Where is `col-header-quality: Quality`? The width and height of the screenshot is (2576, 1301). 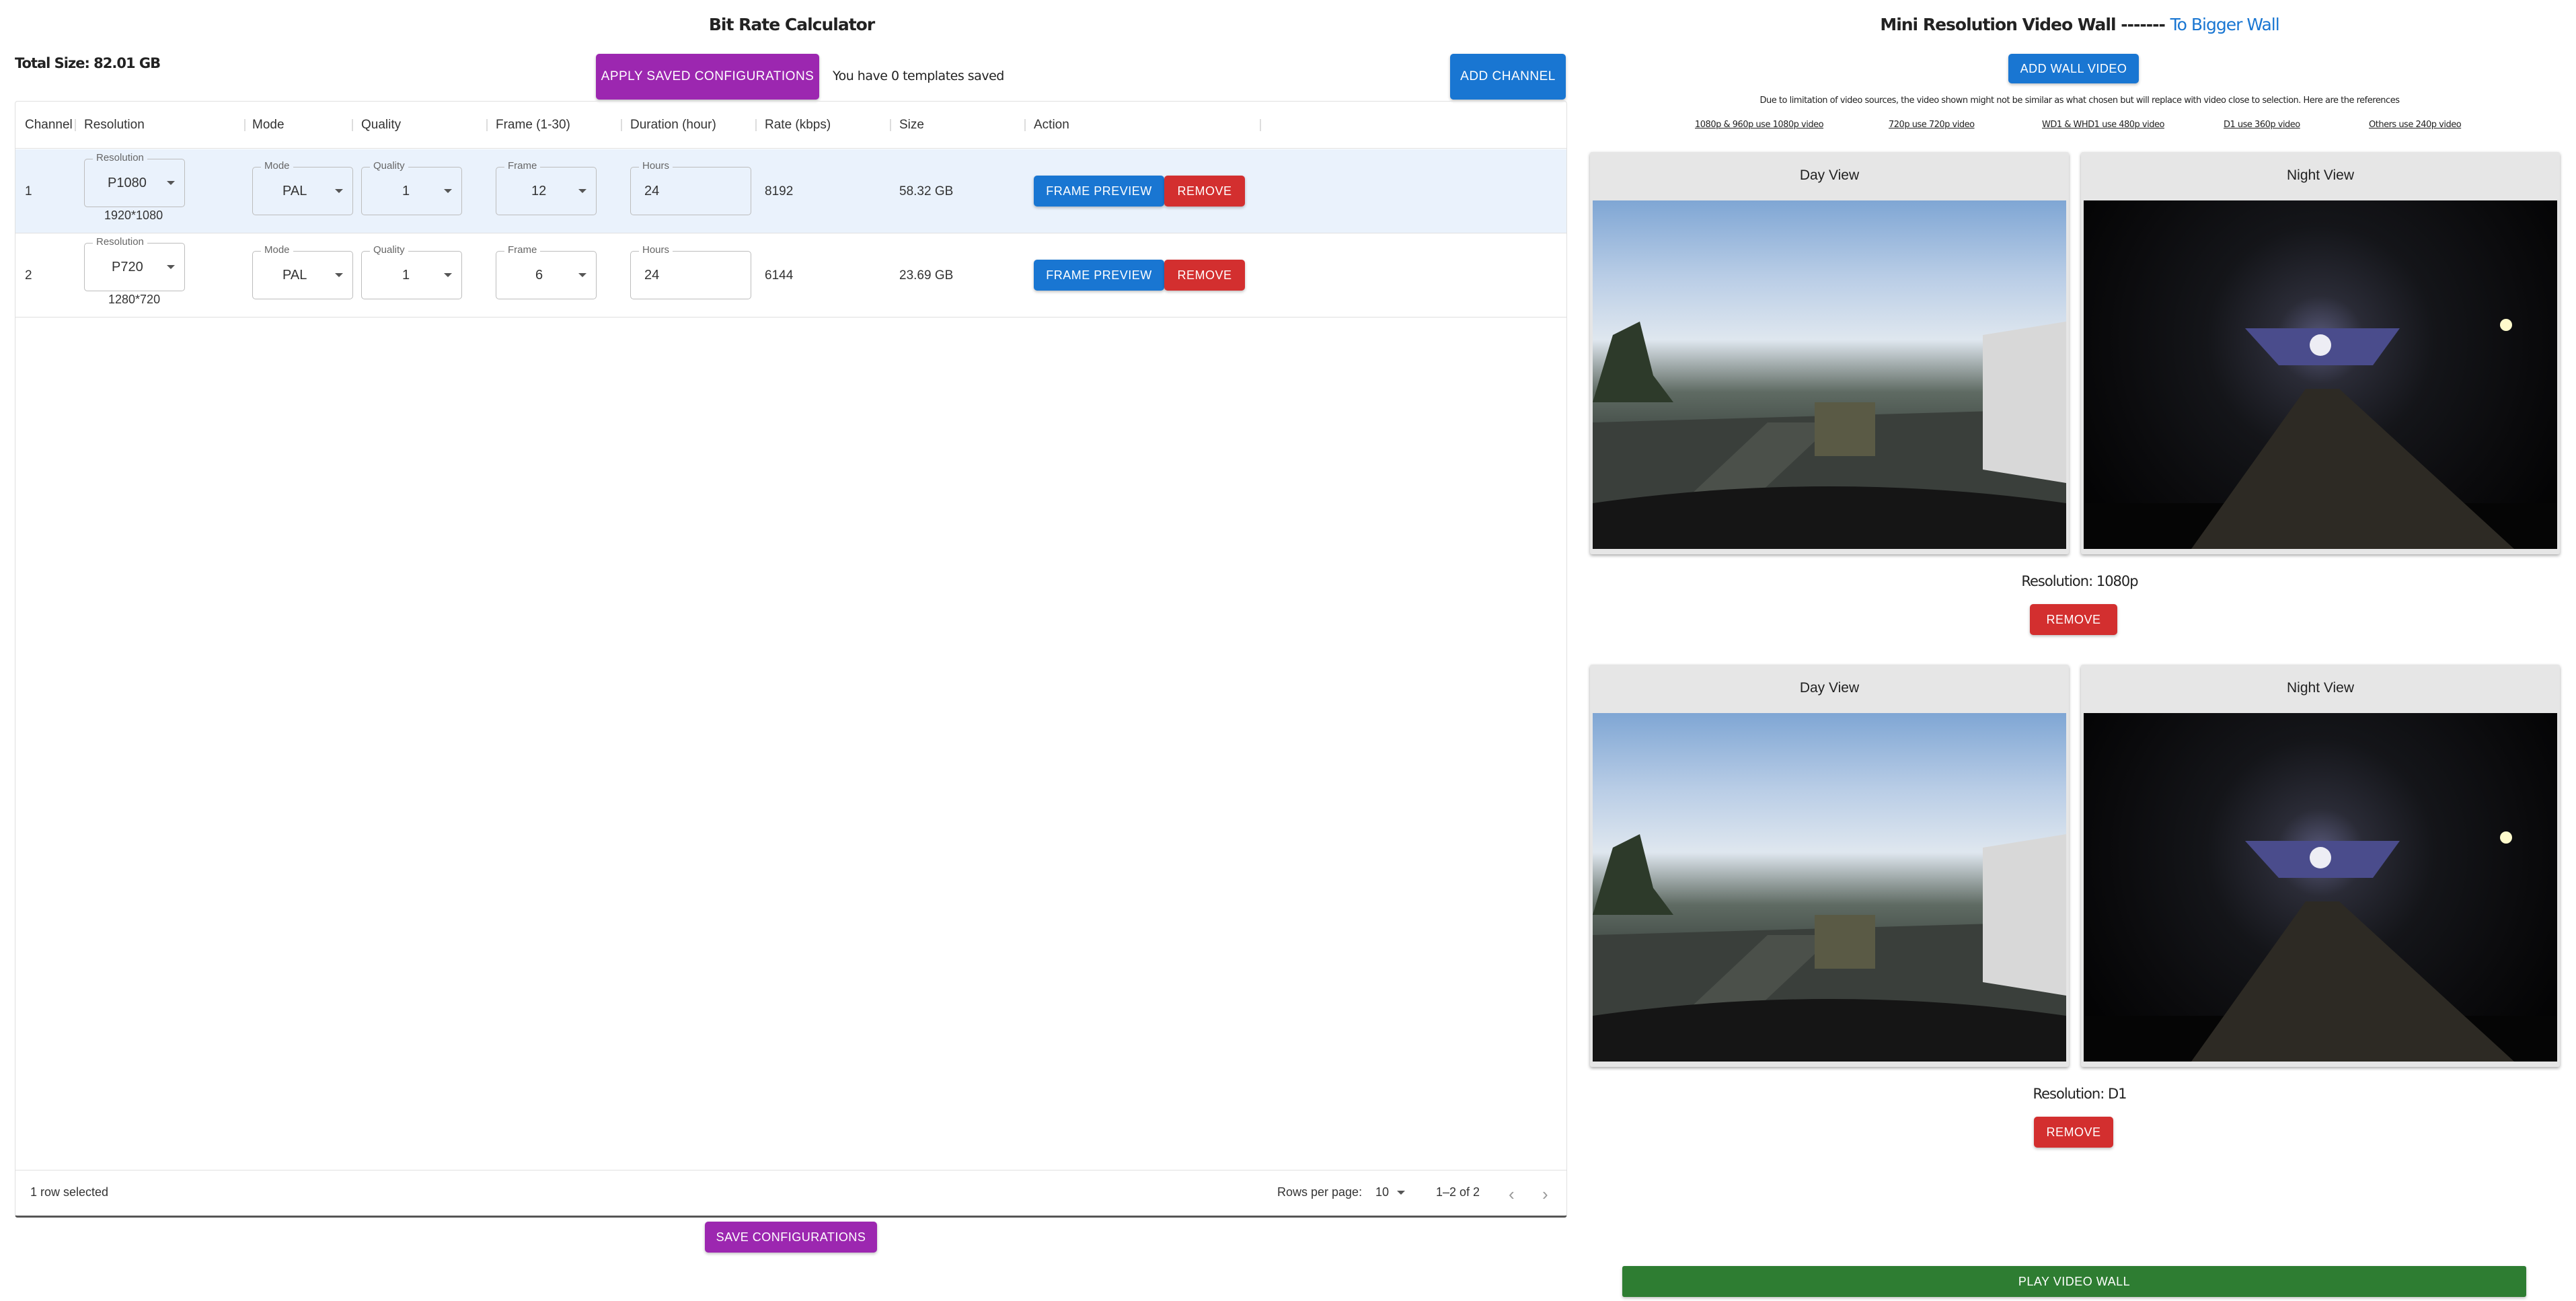 col-header-quality: Quality is located at coordinates (381, 125).